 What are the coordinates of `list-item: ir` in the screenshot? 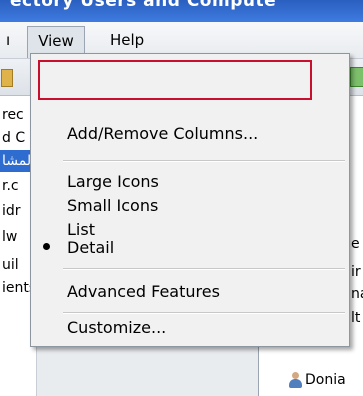 It's located at (356, 272).